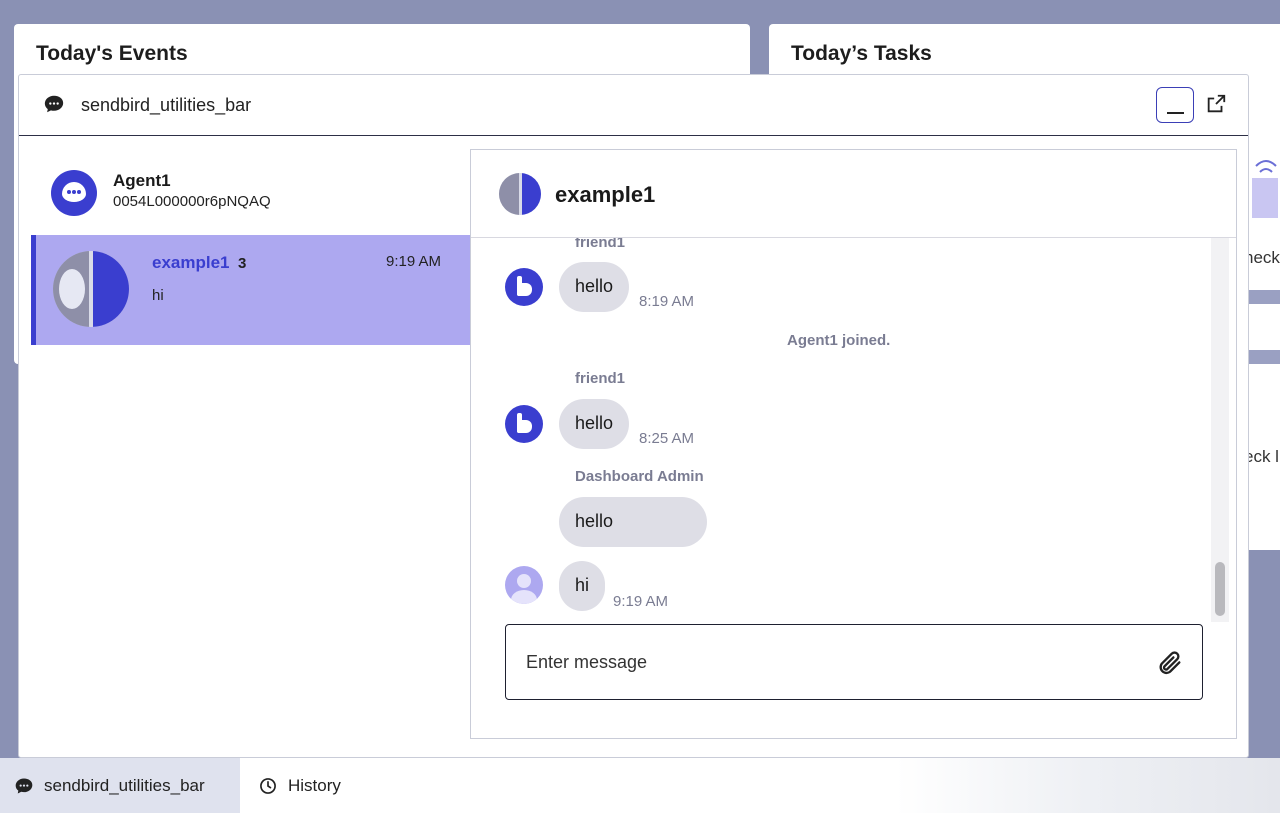  Describe the element at coordinates (1216, 104) in the screenshot. I see `popout-icon` at that location.